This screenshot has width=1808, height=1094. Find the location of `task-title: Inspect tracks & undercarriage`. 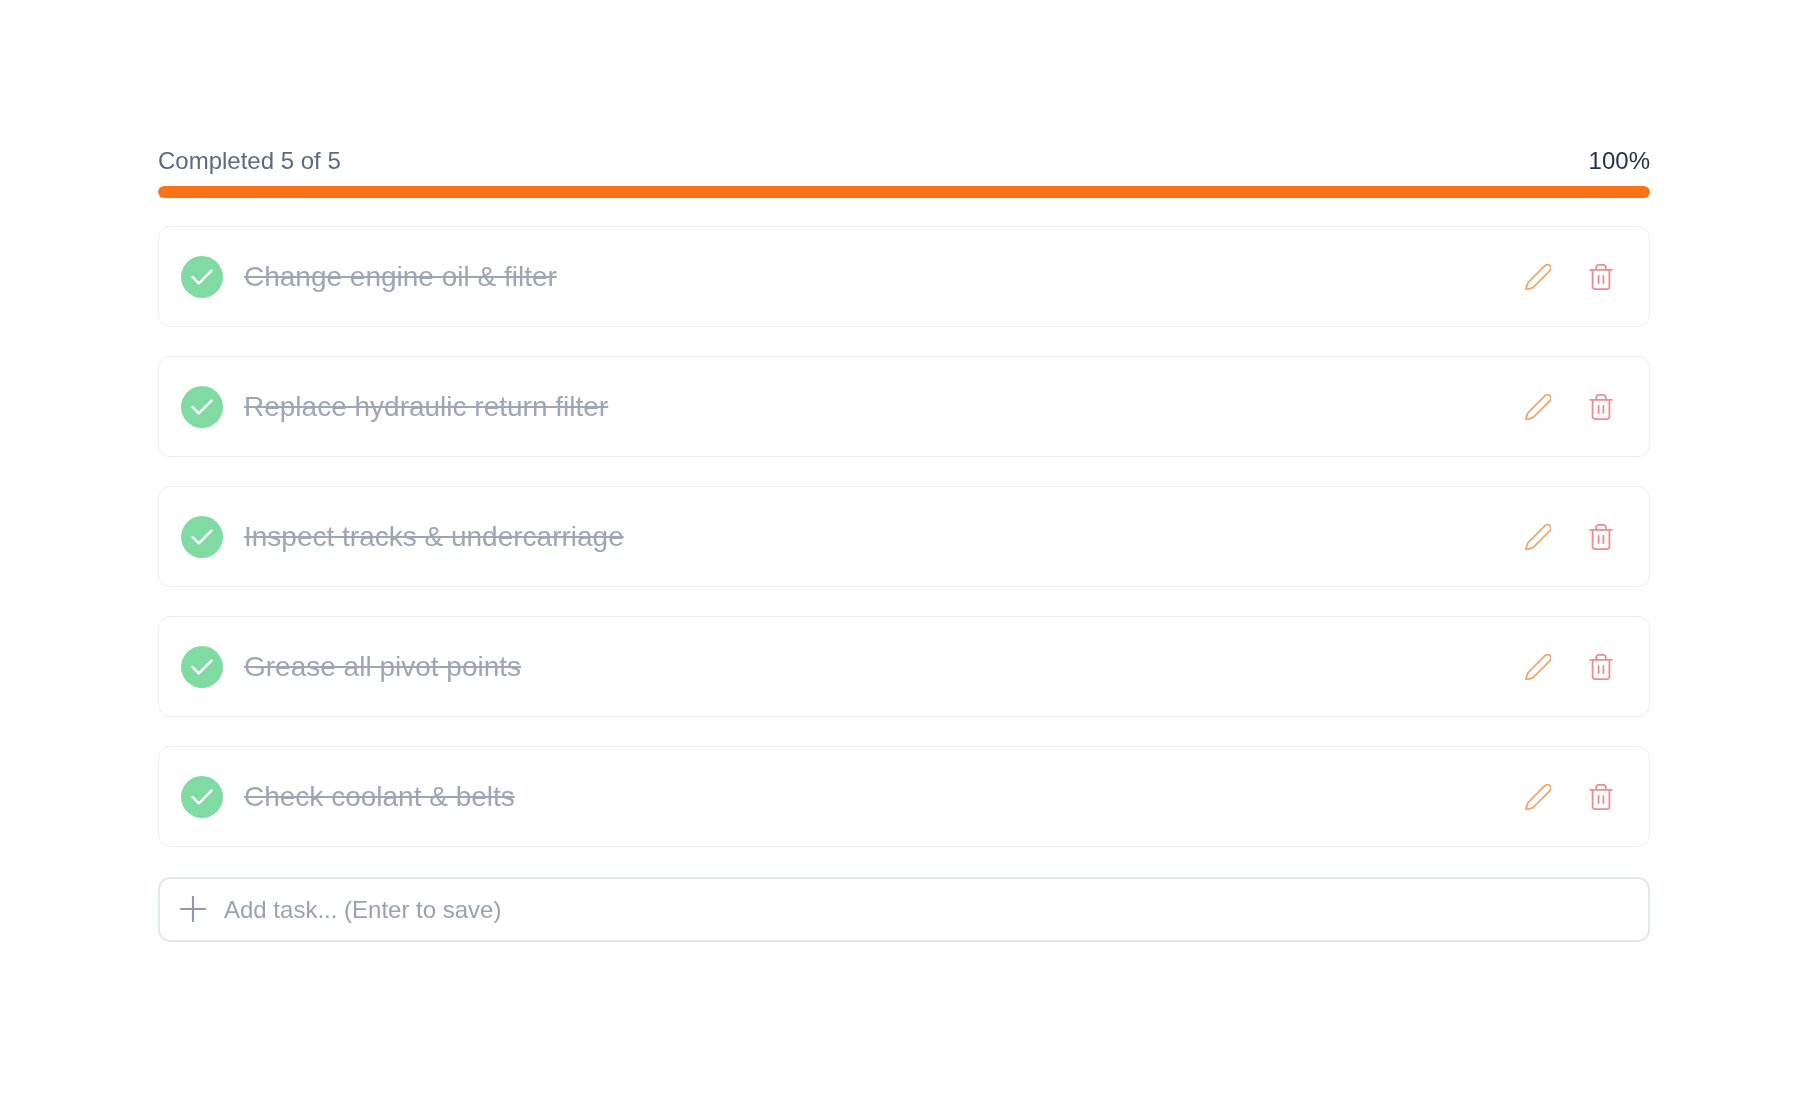

task-title: Inspect tracks & undercarriage is located at coordinates (434, 536).